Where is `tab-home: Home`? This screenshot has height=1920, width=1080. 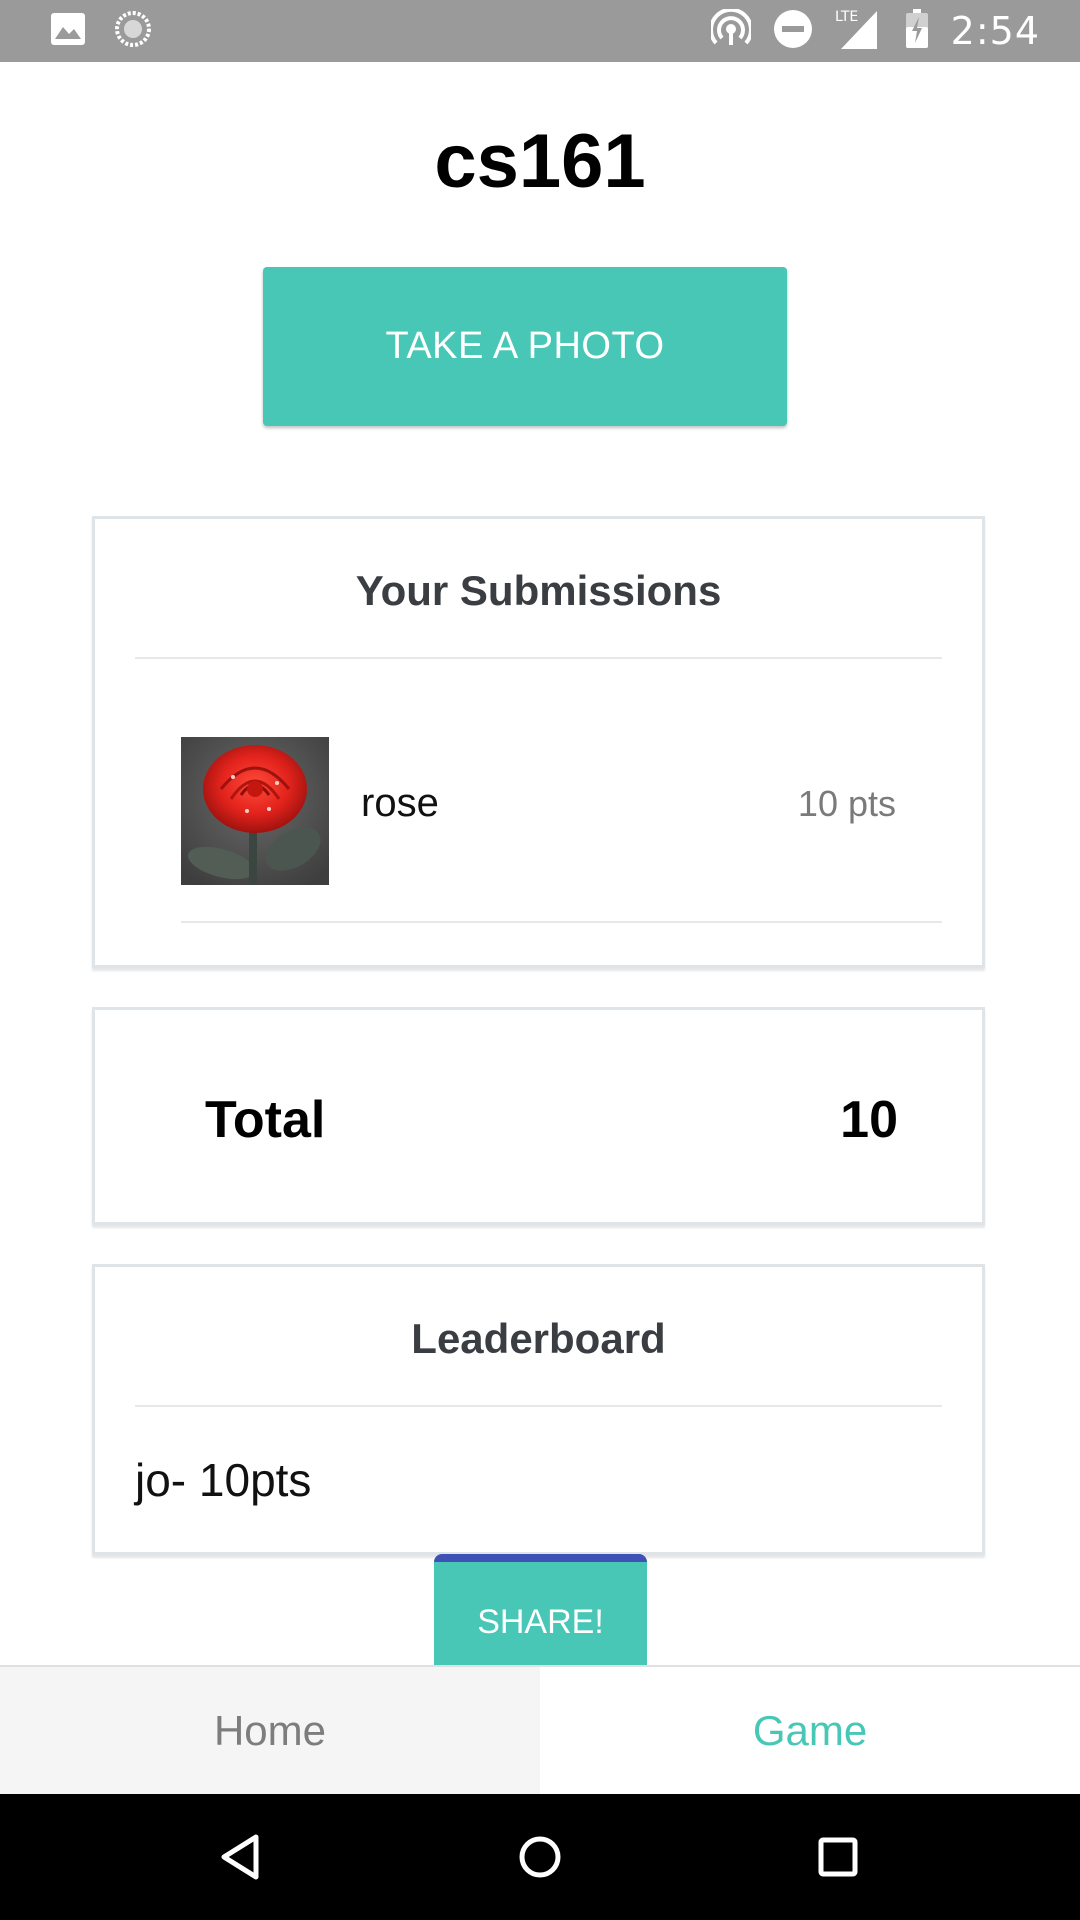
tab-home: Home is located at coordinates (270, 1730).